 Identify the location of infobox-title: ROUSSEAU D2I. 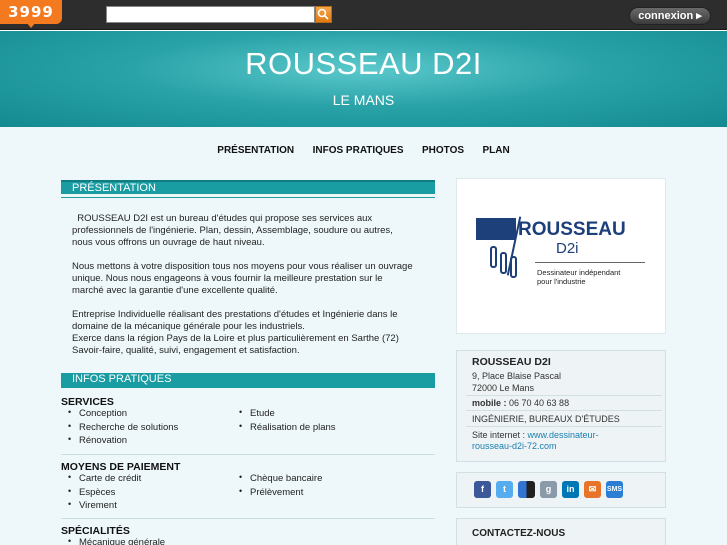
(511, 362).